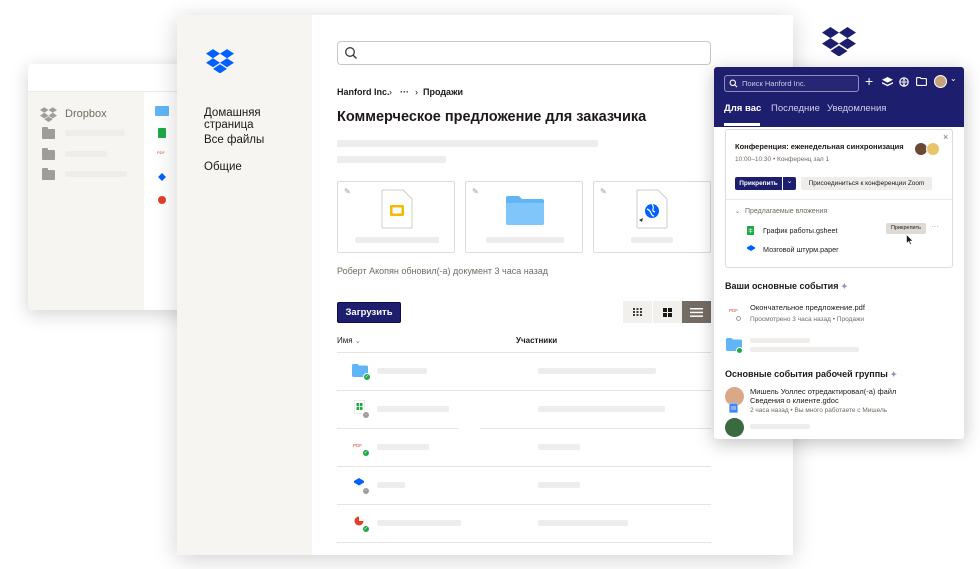  What do you see at coordinates (823, 391) in the screenshot?
I see `team-event-text: Мишель Уоллес отредактировал(-а) файл` at bounding box center [823, 391].